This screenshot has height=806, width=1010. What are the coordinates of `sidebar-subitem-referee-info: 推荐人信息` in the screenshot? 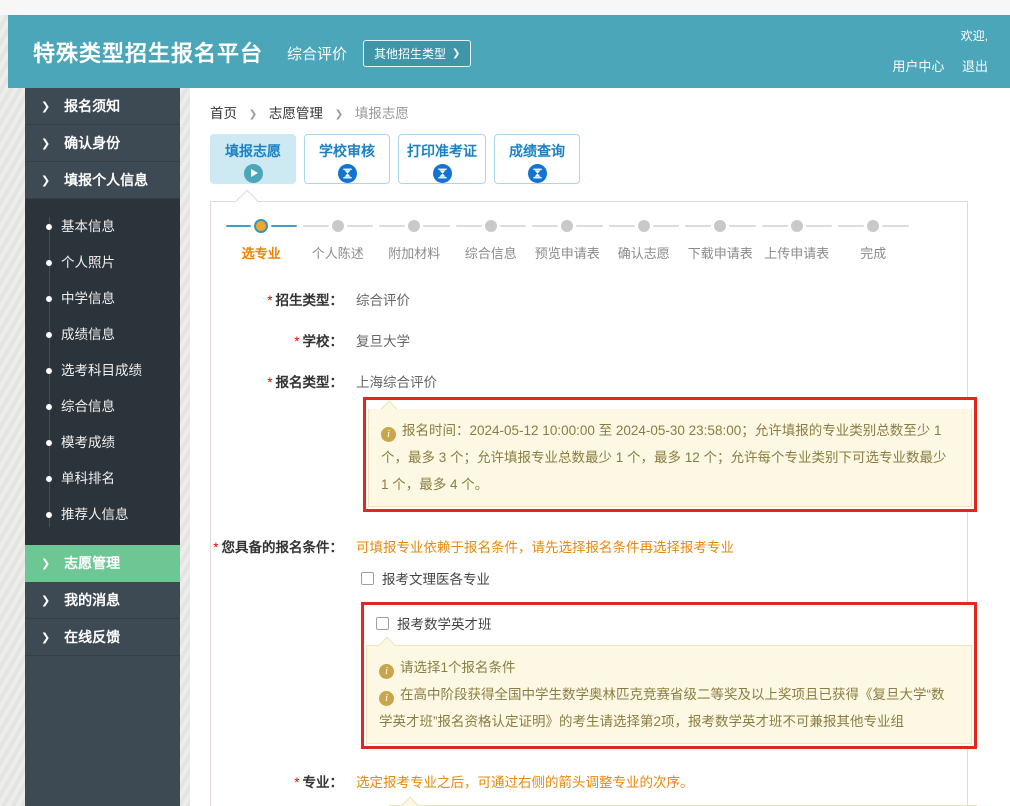 It's located at (102, 515).